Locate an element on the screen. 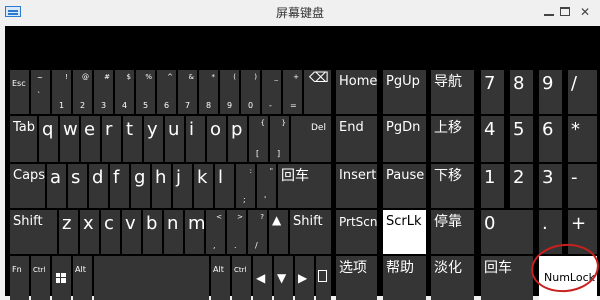 This screenshot has width=600, height=300. numpad-8: 8 is located at coordinates (521, 92).